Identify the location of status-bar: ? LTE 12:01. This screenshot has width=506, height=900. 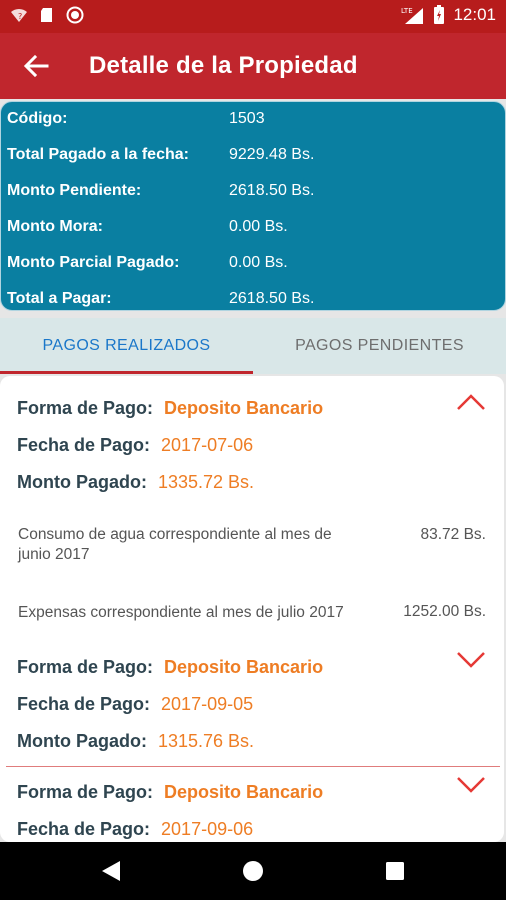
(253, 16).